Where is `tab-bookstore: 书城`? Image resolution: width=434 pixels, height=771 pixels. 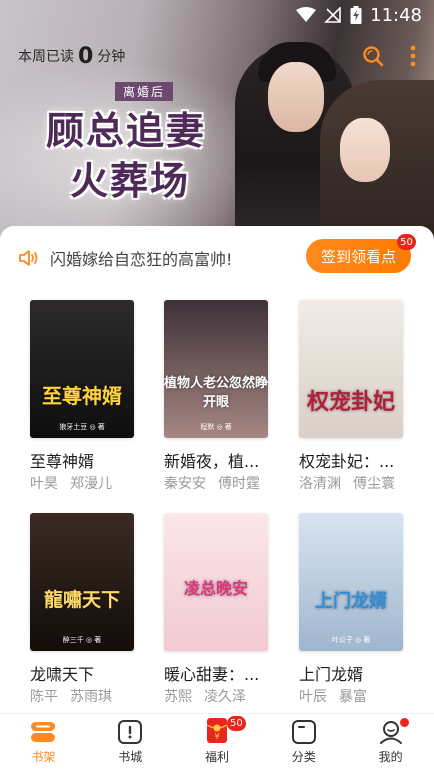
tab-bookstore: 书城 is located at coordinates (130, 742).